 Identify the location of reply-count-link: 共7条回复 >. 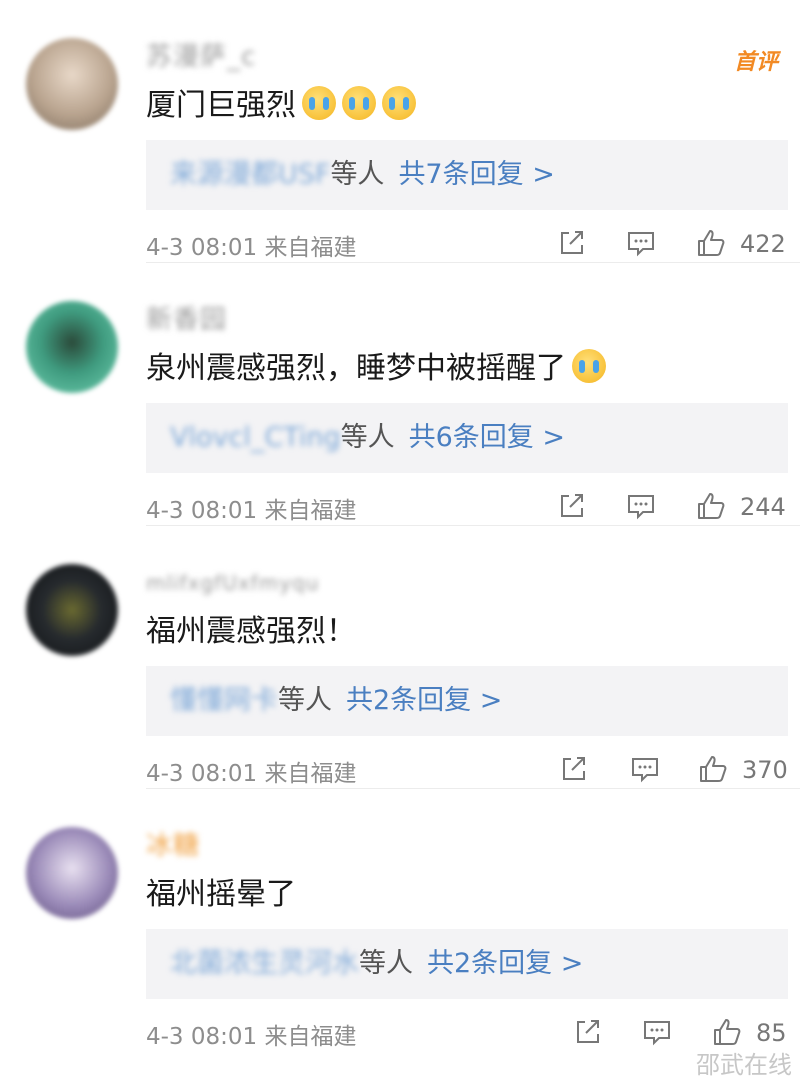
(476, 174).